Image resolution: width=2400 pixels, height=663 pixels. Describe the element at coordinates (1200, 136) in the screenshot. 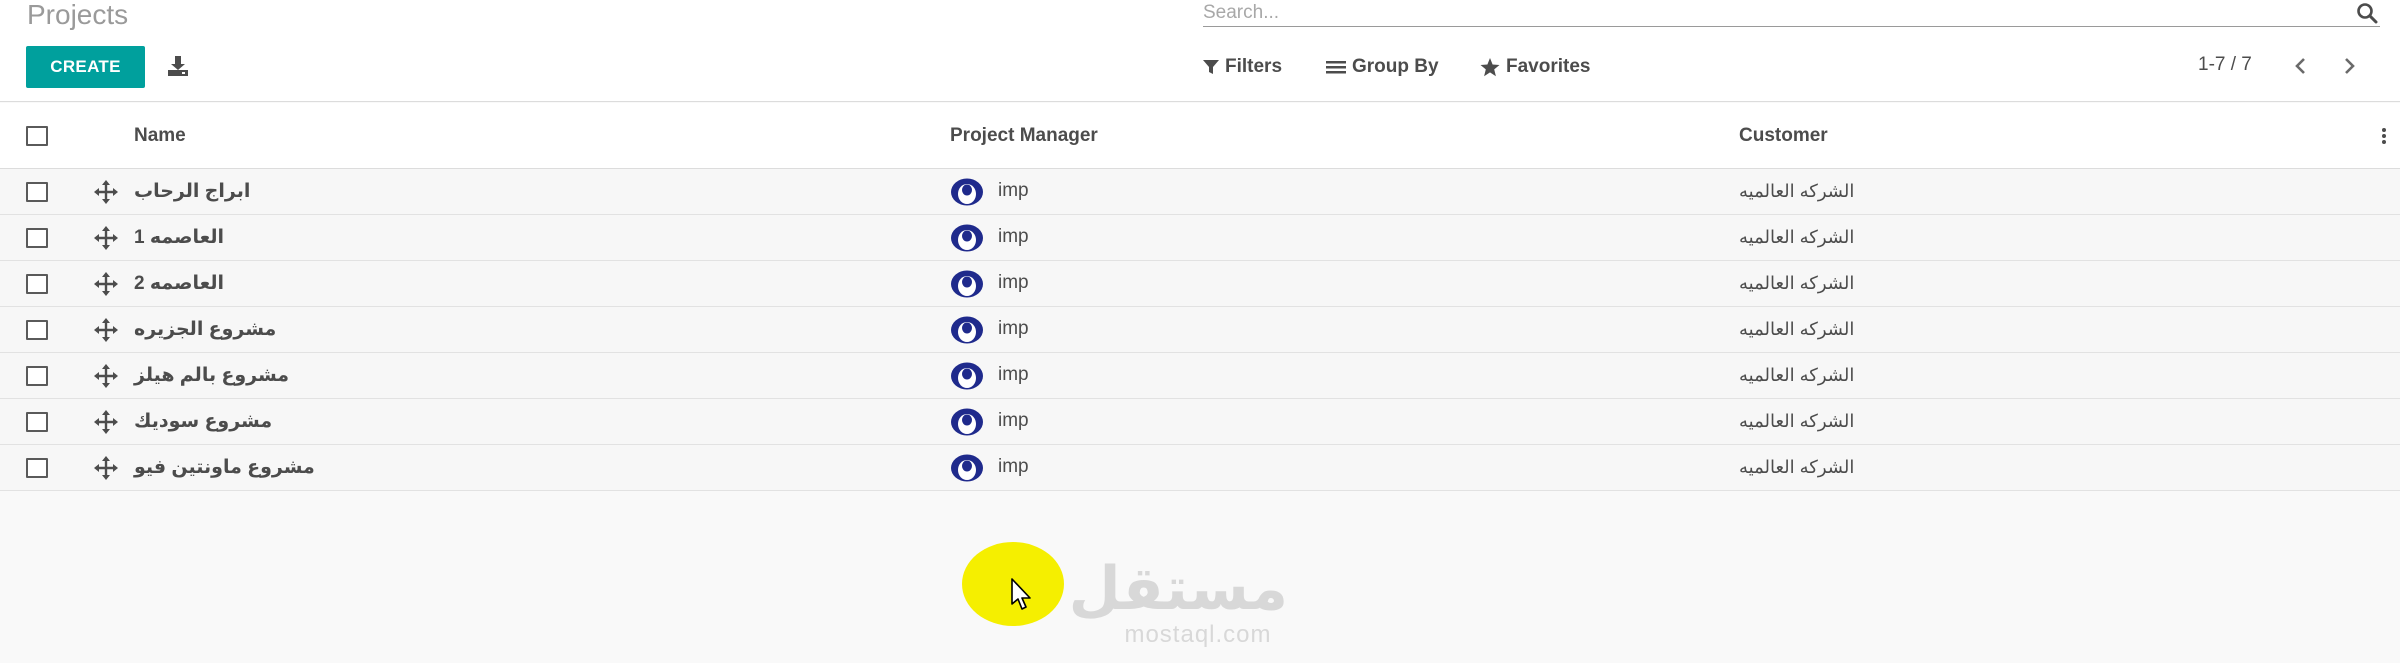

I see `list-header: Name Project Manager Customer` at that location.